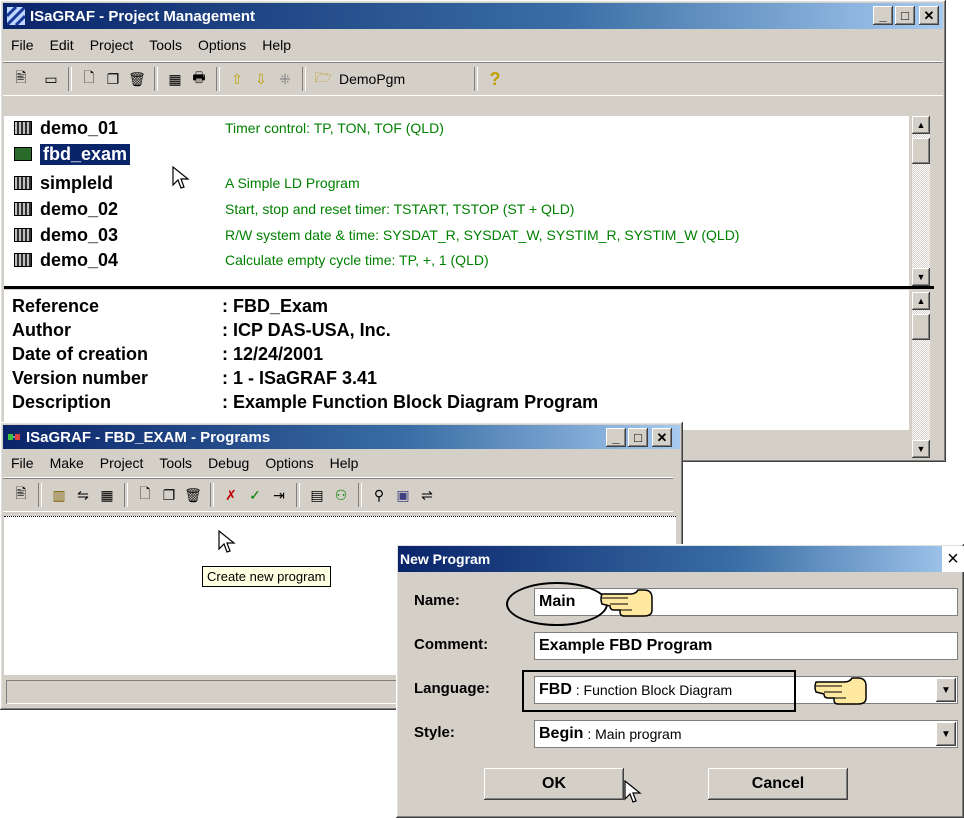 The height and width of the screenshot is (818, 964). Describe the element at coordinates (228, 463) in the screenshot. I see `menu-debug: Debug` at that location.